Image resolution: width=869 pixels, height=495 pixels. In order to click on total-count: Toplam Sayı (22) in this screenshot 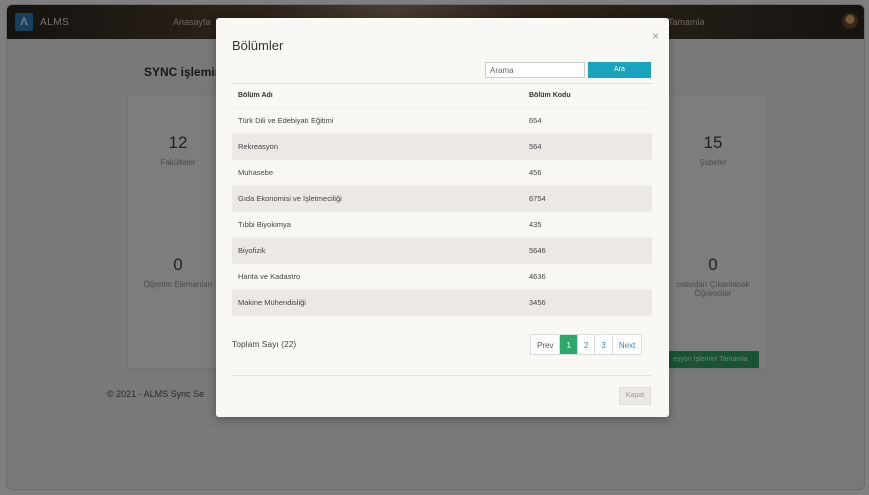, I will do `click(264, 344)`.